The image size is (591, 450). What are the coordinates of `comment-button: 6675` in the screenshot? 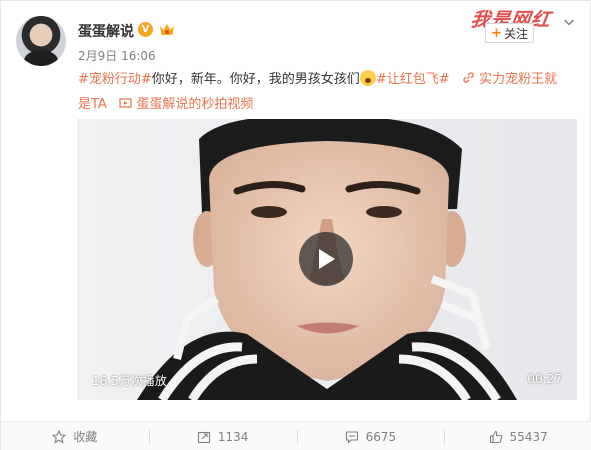 It's located at (370, 436).